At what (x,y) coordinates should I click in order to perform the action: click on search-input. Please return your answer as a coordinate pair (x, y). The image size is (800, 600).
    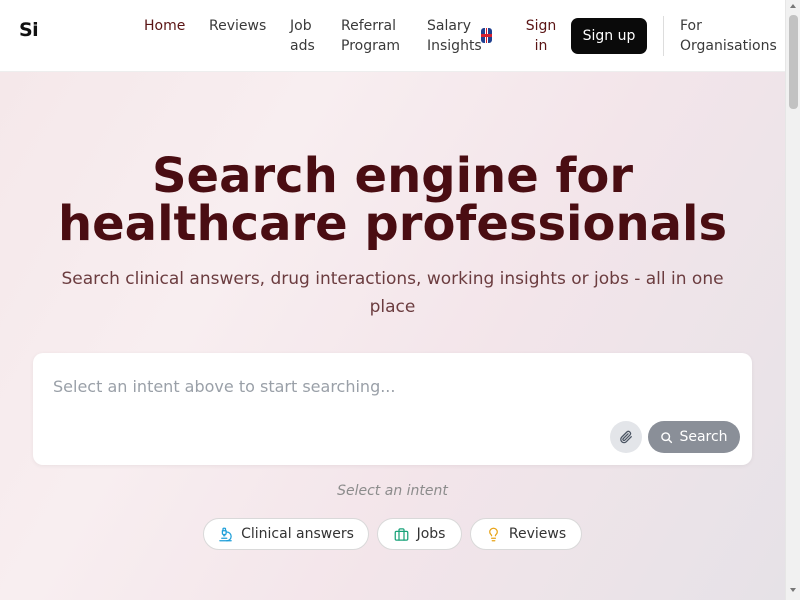
    Looking at the image, I should click on (353, 386).